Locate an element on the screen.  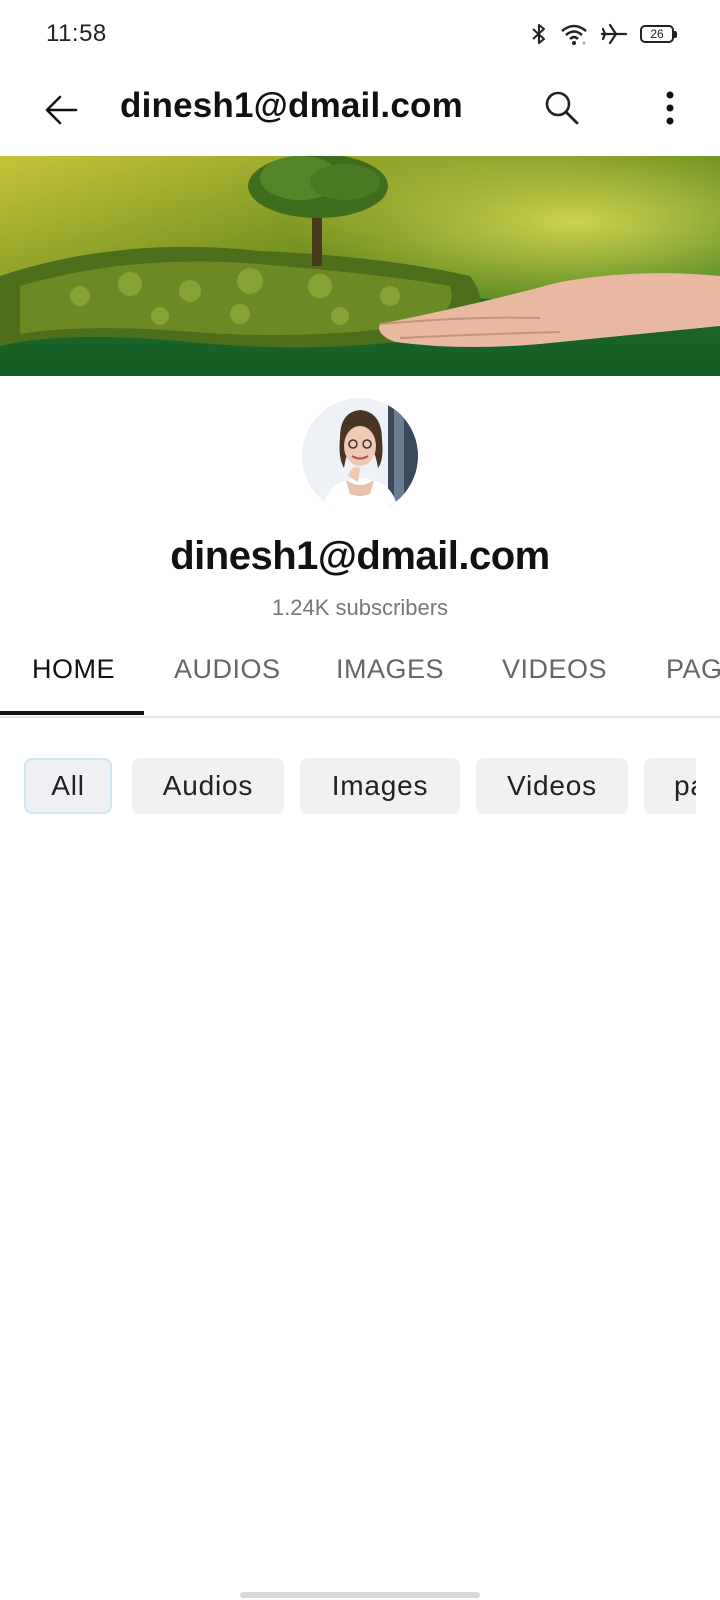
subscriber-count: 1.24K subscribers is located at coordinates (360, 607).